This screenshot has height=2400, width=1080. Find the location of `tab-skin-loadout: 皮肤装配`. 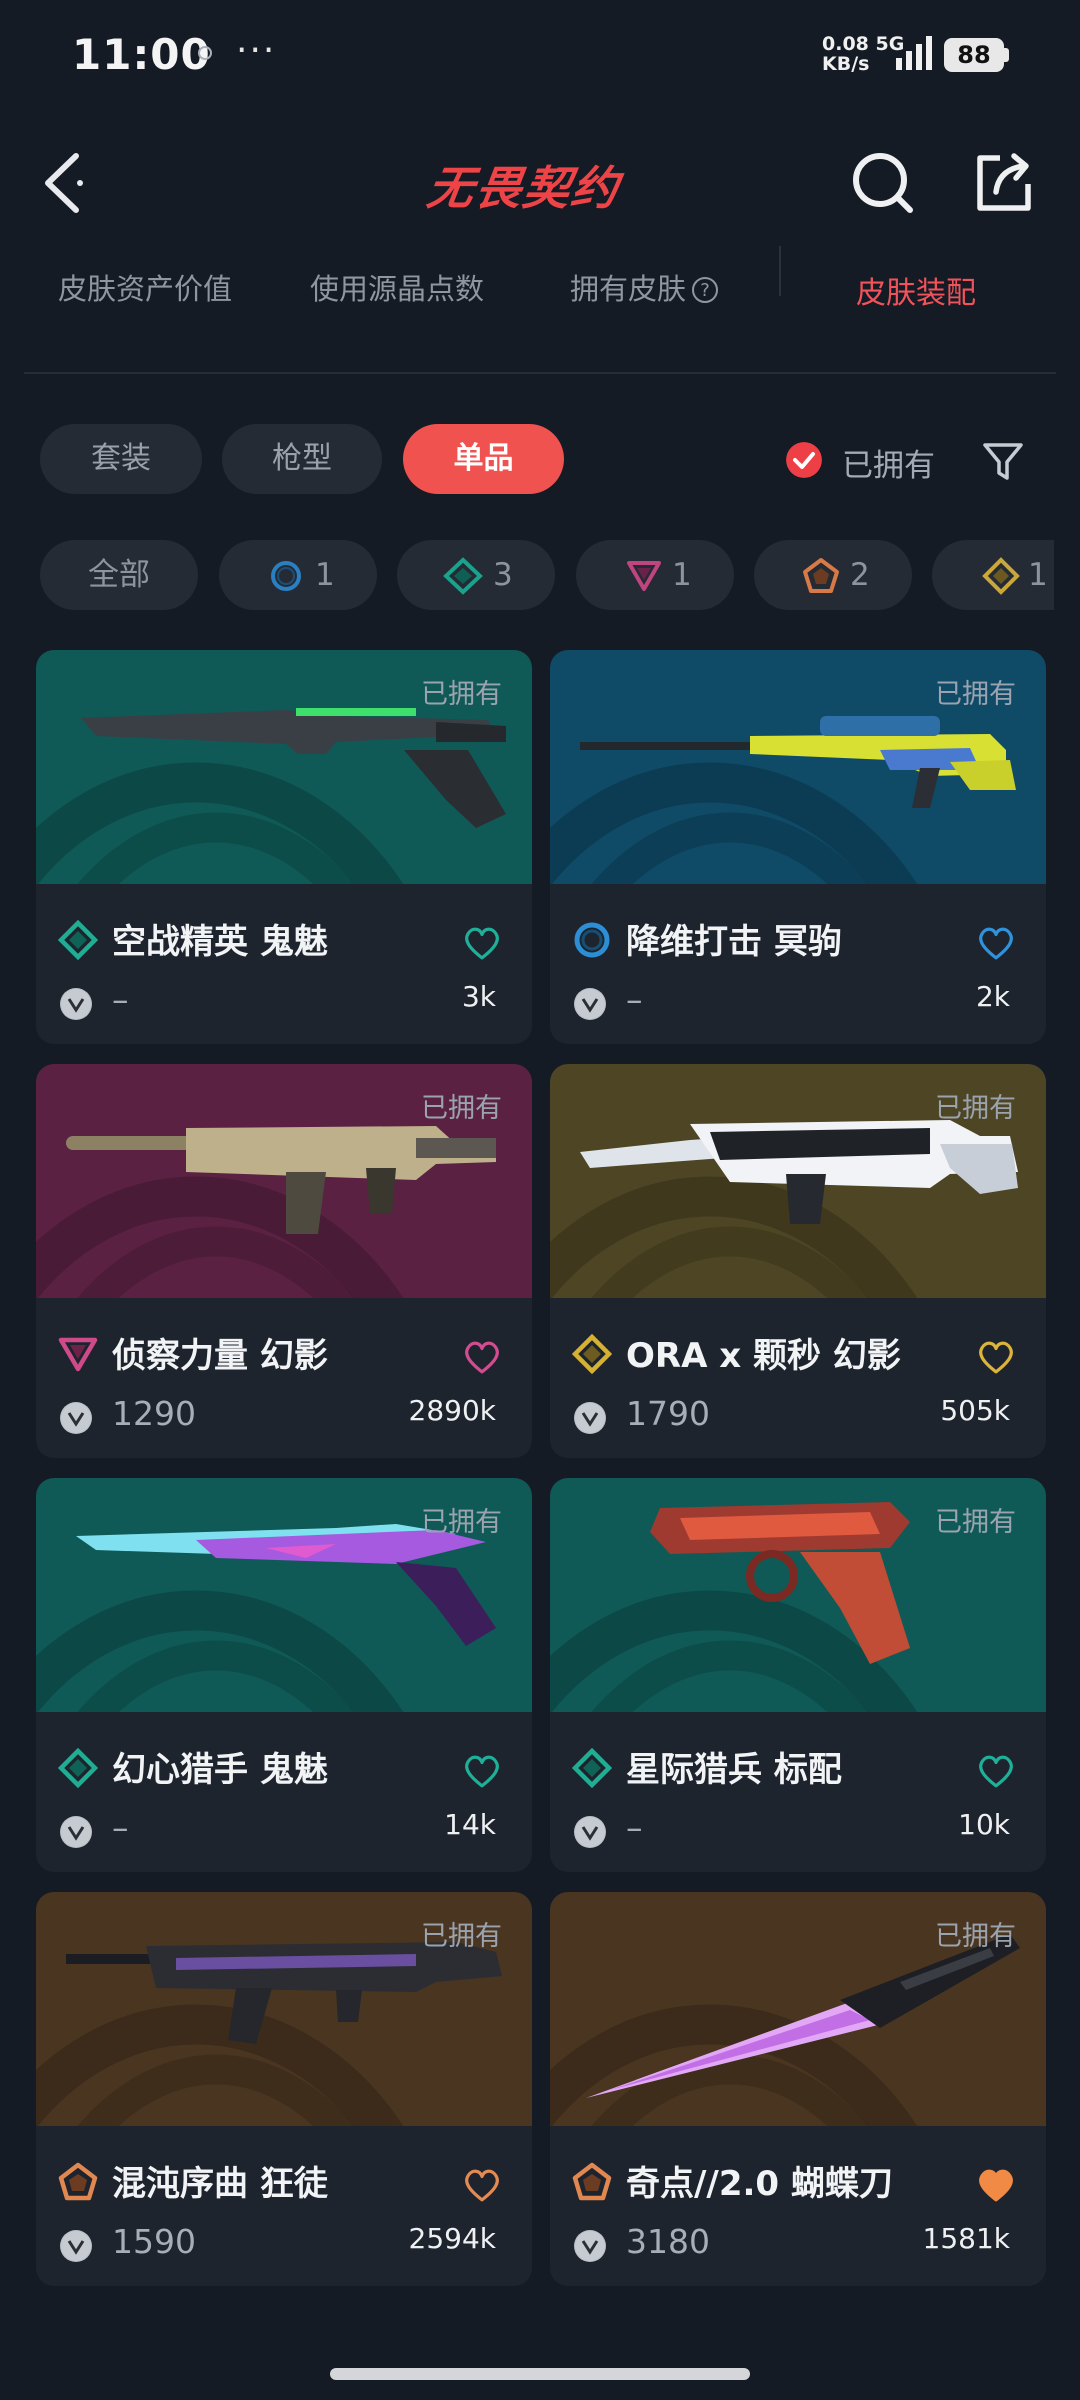

tab-skin-loadout: 皮肤装配 is located at coordinates (916, 290).